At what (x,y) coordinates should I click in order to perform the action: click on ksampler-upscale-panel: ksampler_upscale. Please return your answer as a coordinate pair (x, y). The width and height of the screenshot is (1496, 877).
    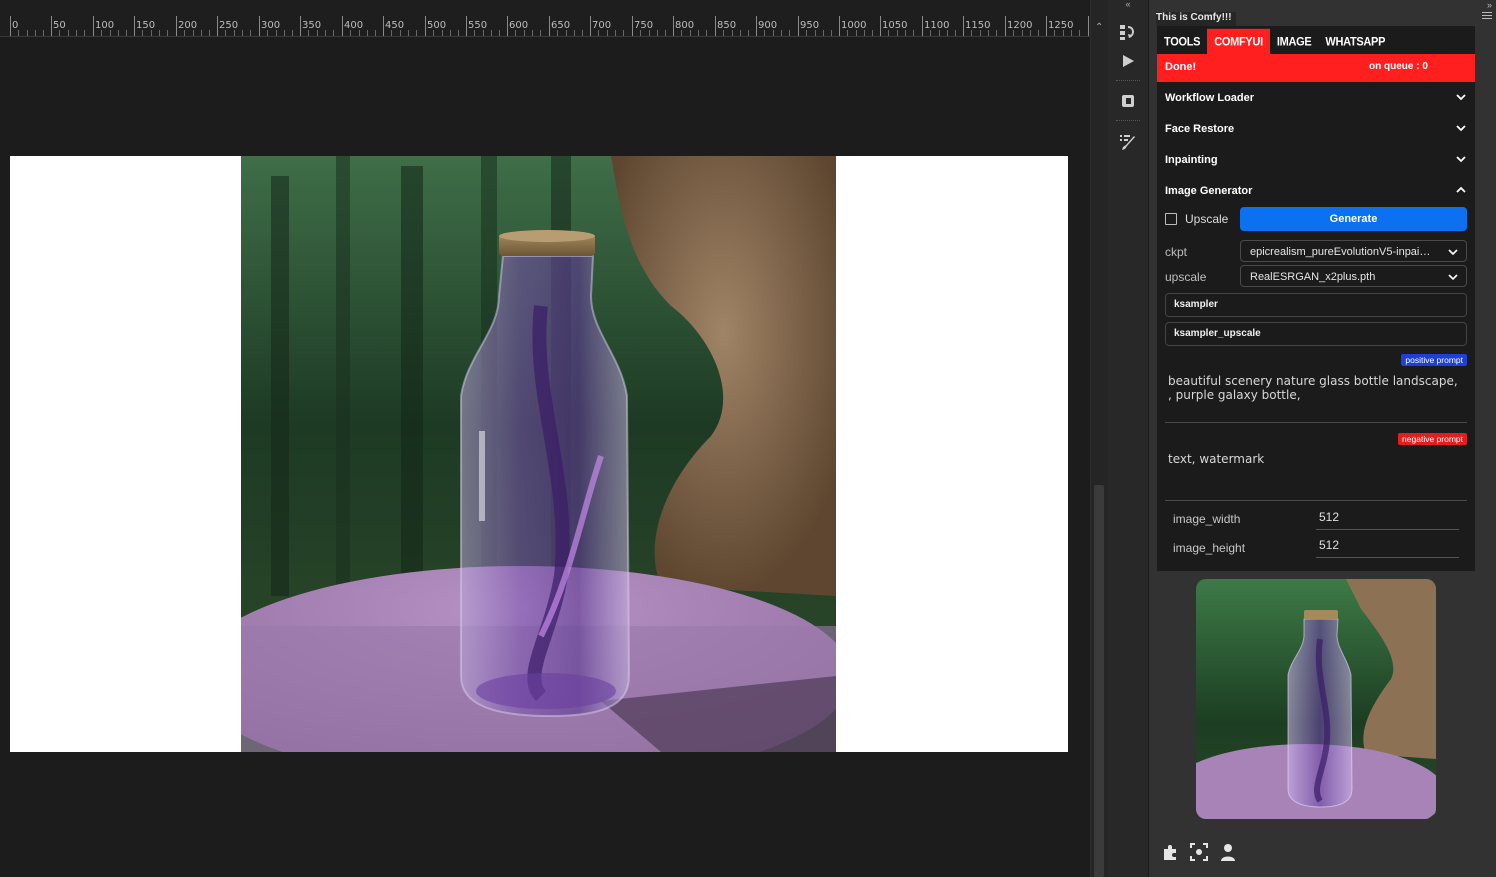
    Looking at the image, I should click on (1316, 334).